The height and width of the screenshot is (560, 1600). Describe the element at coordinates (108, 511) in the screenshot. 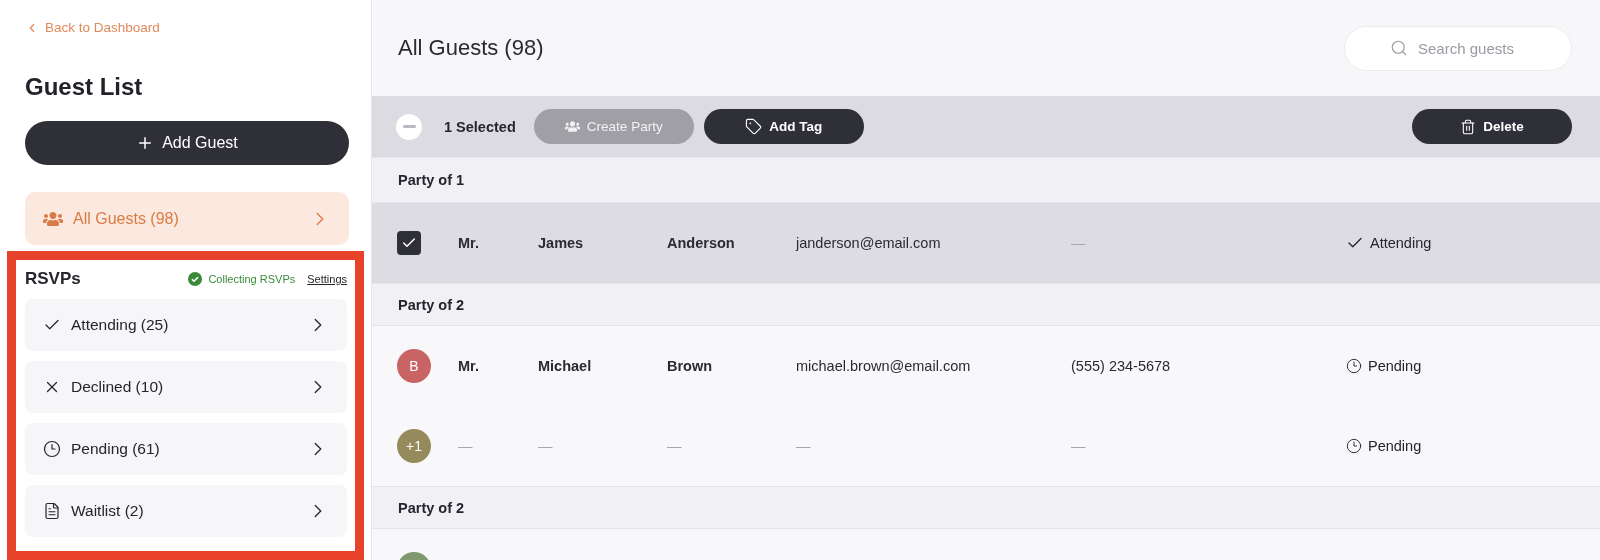

I see `rsvp-label: Waitlist (2)` at that location.